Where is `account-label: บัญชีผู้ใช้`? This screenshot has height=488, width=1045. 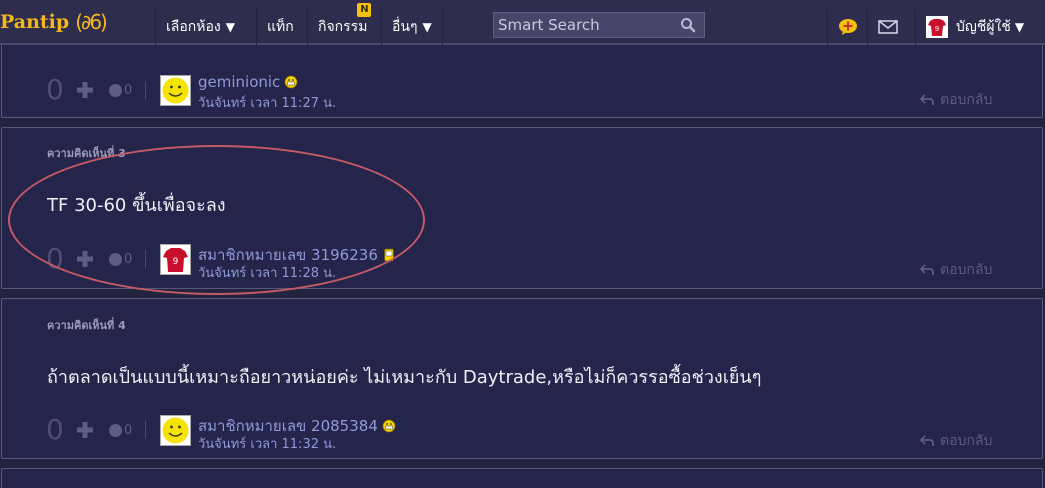 account-label: บัญชีผู้ใช้ is located at coordinates (983, 27).